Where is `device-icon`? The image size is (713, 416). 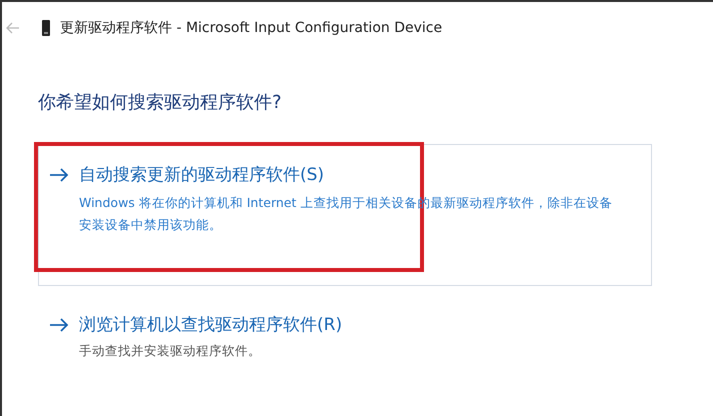
device-icon is located at coordinates (46, 28).